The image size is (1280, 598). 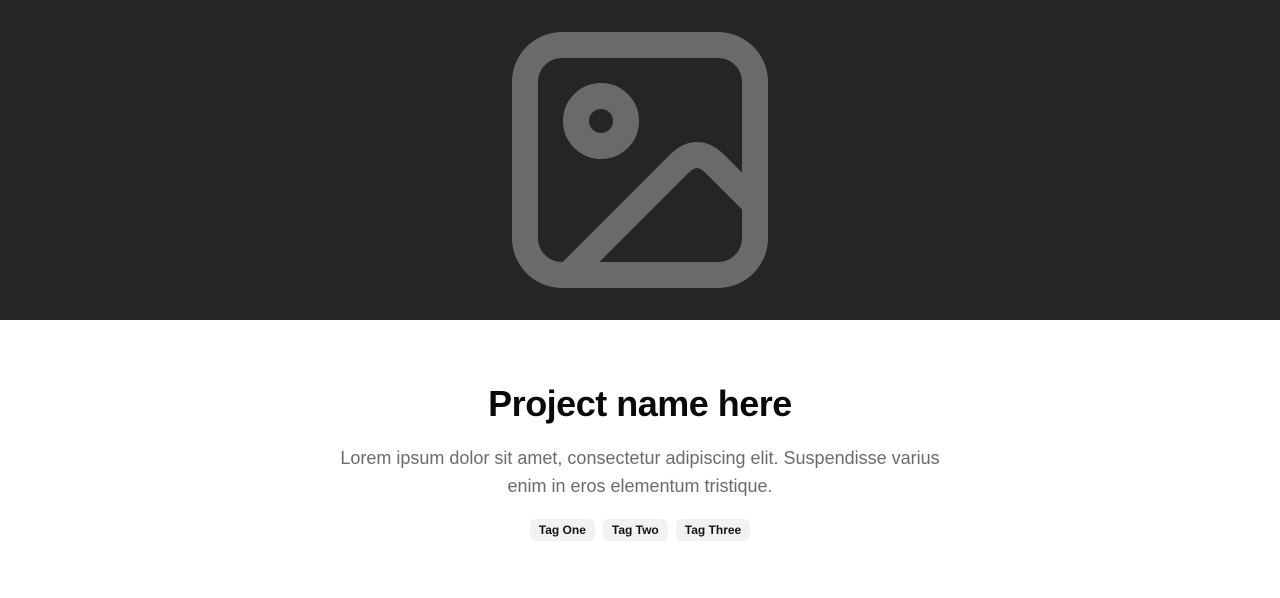 What do you see at coordinates (562, 530) in the screenshot?
I see `tag-one: Tag One` at bounding box center [562, 530].